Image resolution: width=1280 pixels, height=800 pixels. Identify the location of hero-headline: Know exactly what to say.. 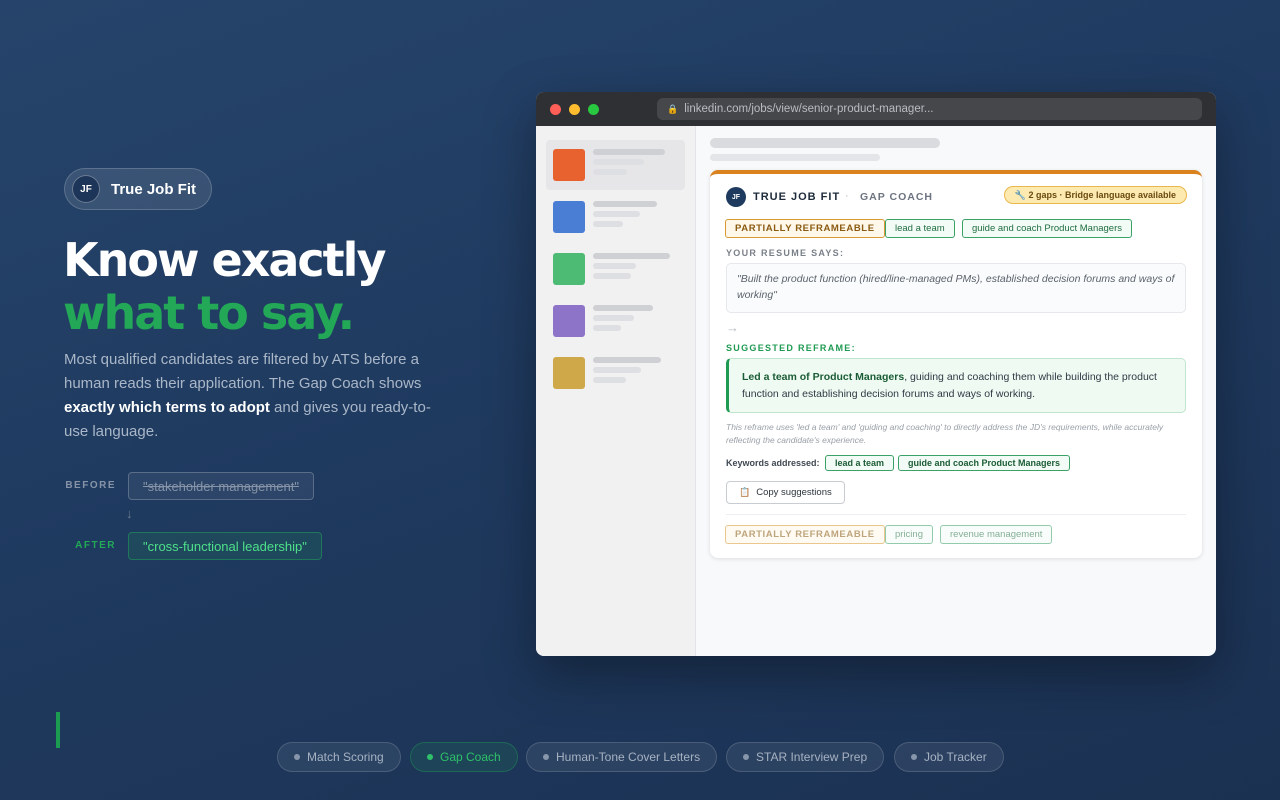
(224, 286).